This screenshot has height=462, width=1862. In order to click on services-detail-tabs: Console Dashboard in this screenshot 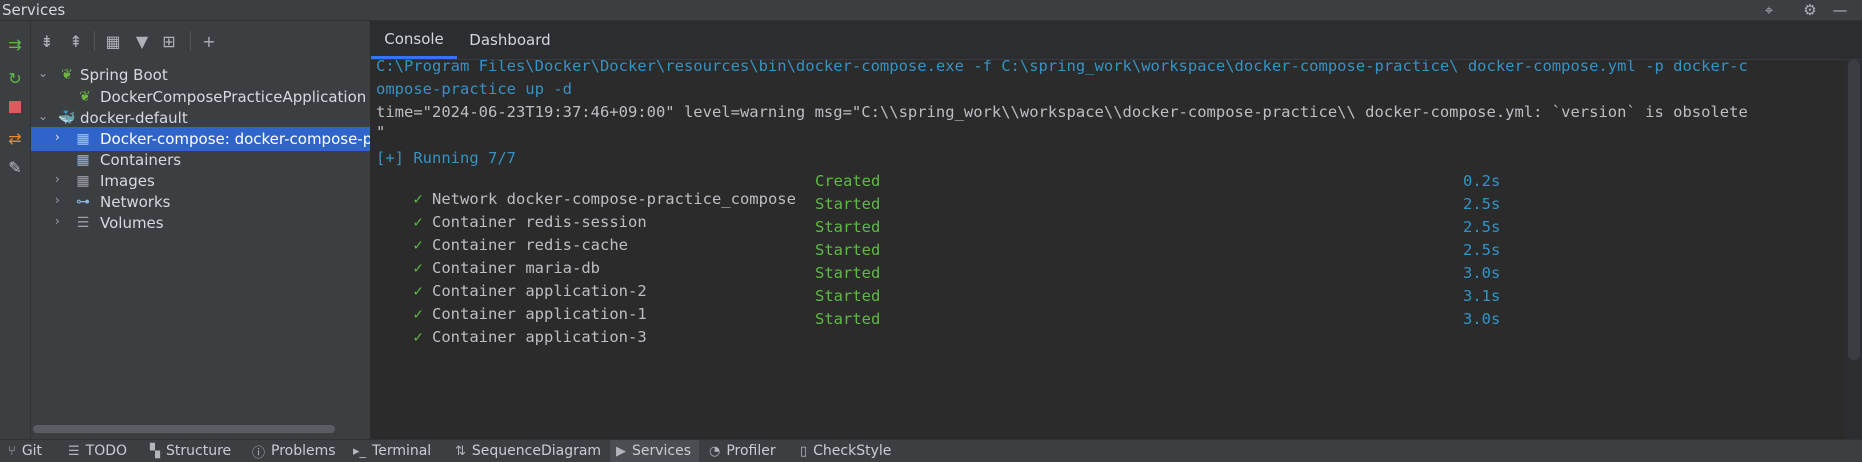, I will do `click(1116, 40)`.